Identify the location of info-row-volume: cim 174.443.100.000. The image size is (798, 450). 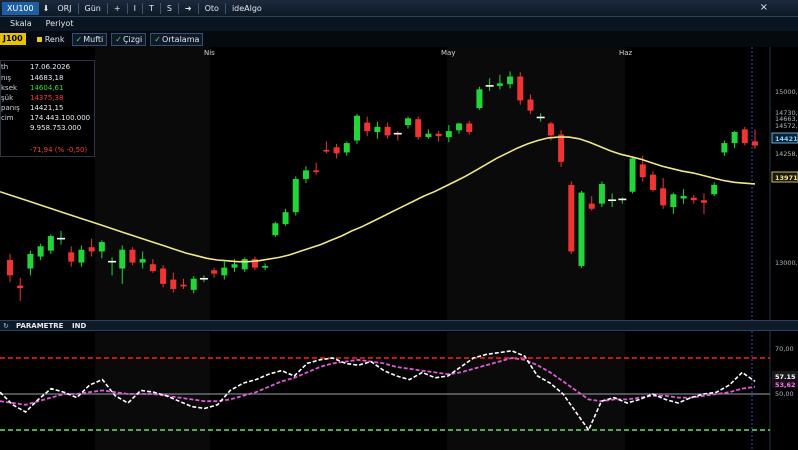
(46, 118).